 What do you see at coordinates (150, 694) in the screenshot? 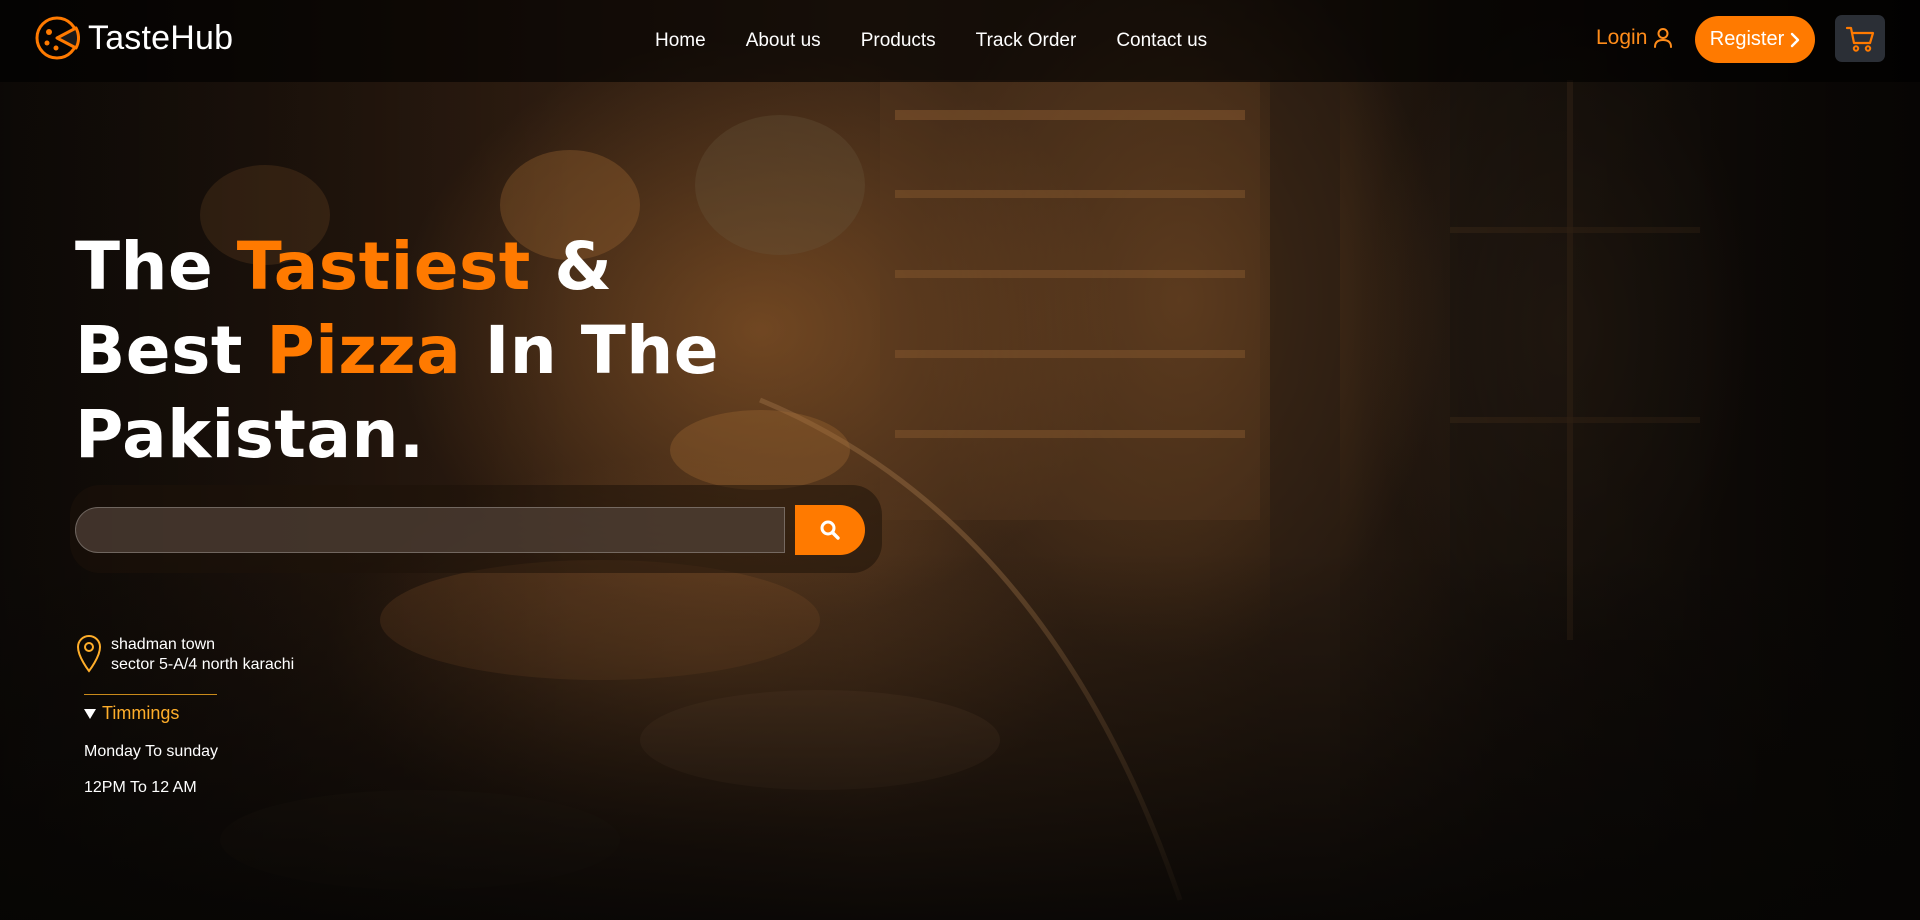
I see `timings-divider` at bounding box center [150, 694].